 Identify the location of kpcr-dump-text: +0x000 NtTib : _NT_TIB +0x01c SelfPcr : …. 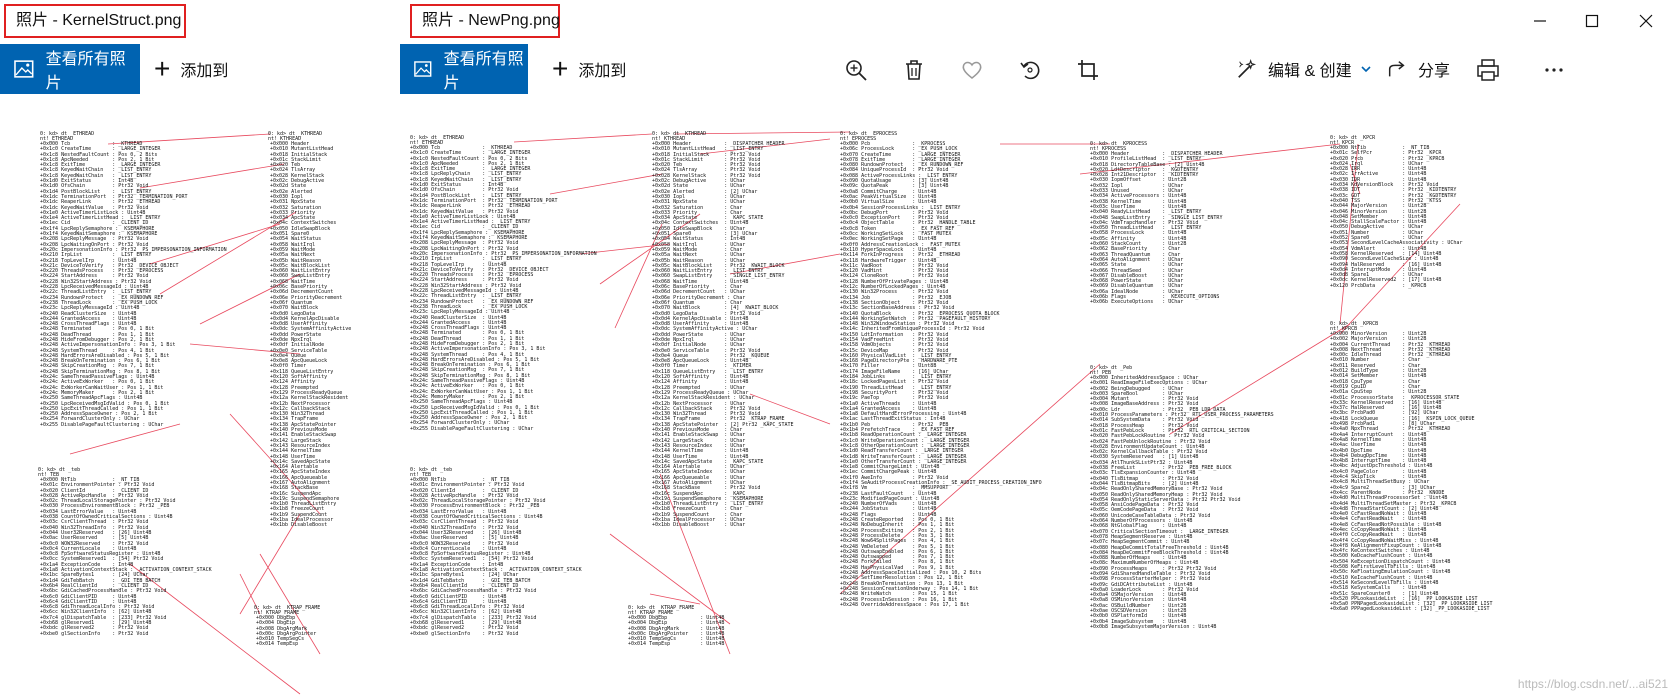
(1396, 217).